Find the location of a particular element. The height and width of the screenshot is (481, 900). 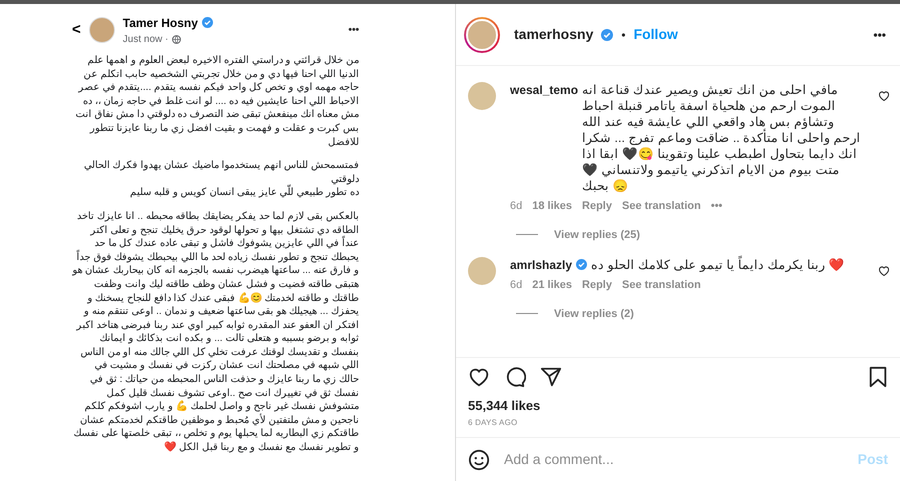

post-text: فمتسمحش للناس انهم يستخدموا ماضيك عشان يهدوا فكرك الحالي دلوقتي is located at coordinates (220, 172).